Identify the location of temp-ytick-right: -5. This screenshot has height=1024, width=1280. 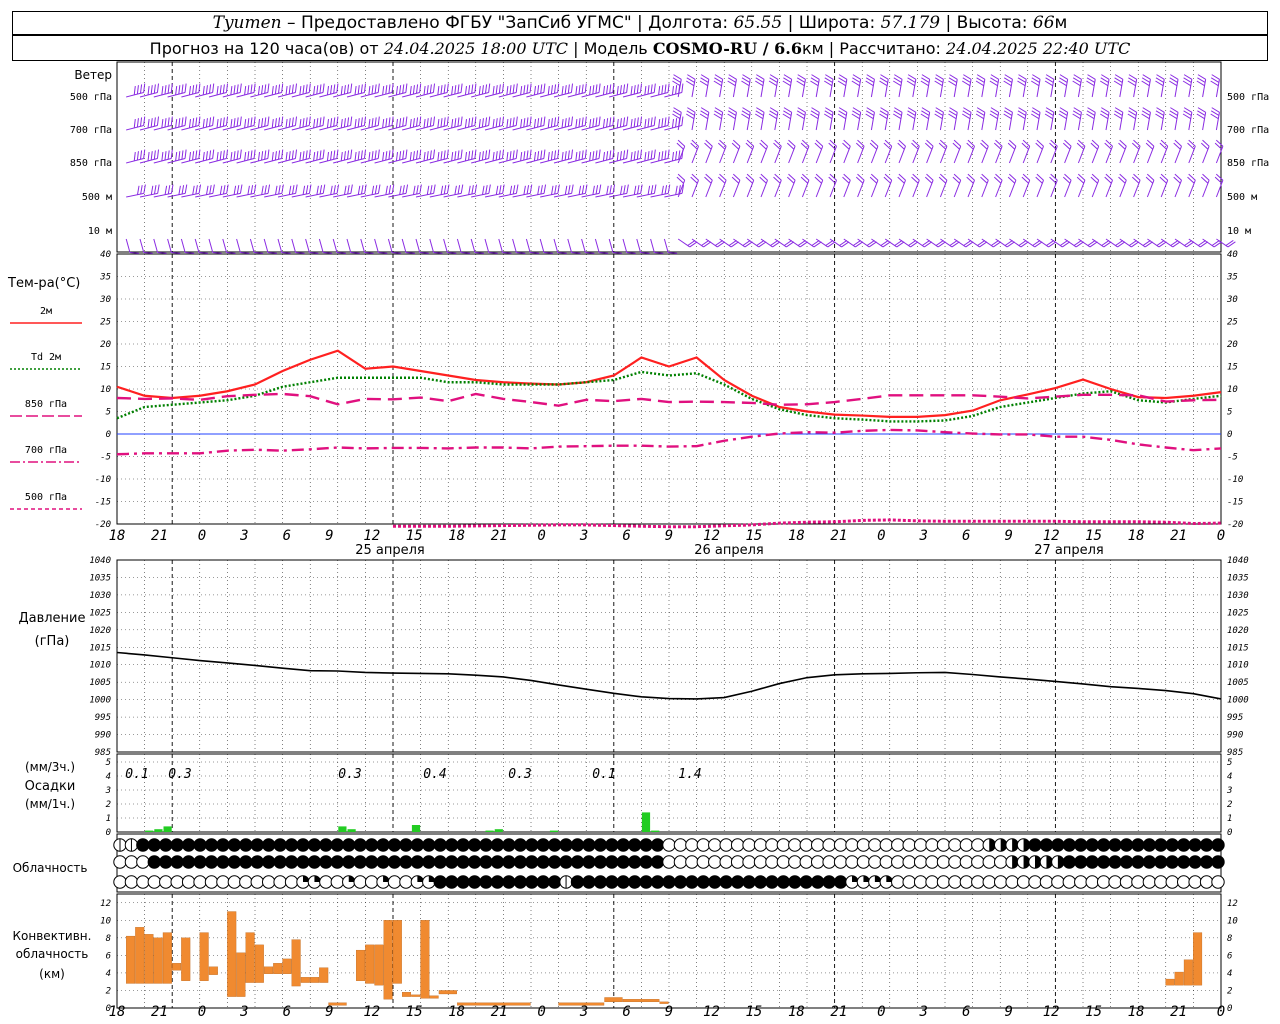
(1232, 458).